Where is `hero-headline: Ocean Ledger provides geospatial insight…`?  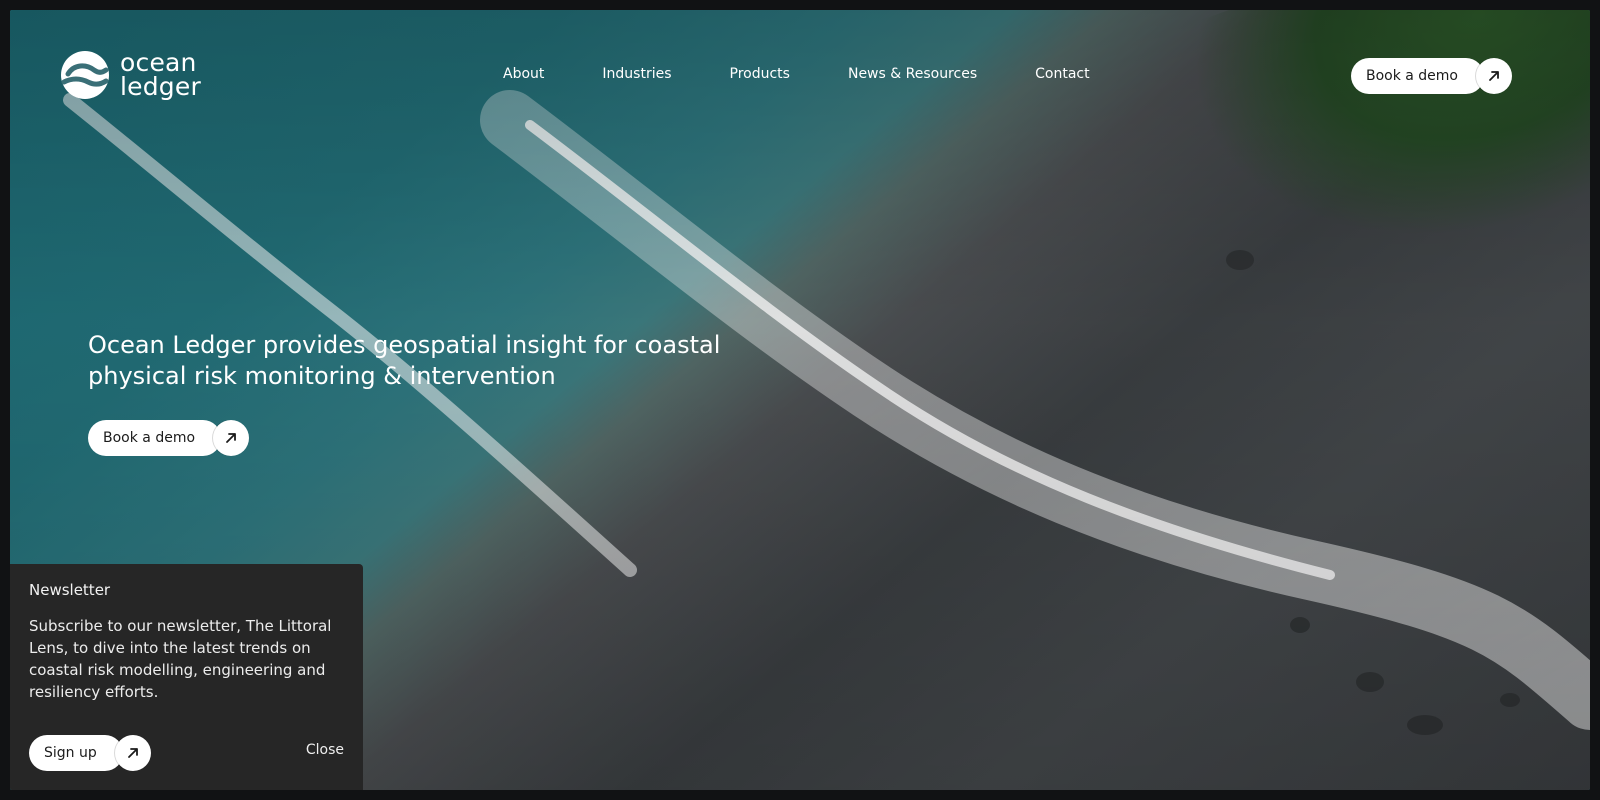 hero-headline: Ocean Ledger provides geospatial insight… is located at coordinates (404, 360).